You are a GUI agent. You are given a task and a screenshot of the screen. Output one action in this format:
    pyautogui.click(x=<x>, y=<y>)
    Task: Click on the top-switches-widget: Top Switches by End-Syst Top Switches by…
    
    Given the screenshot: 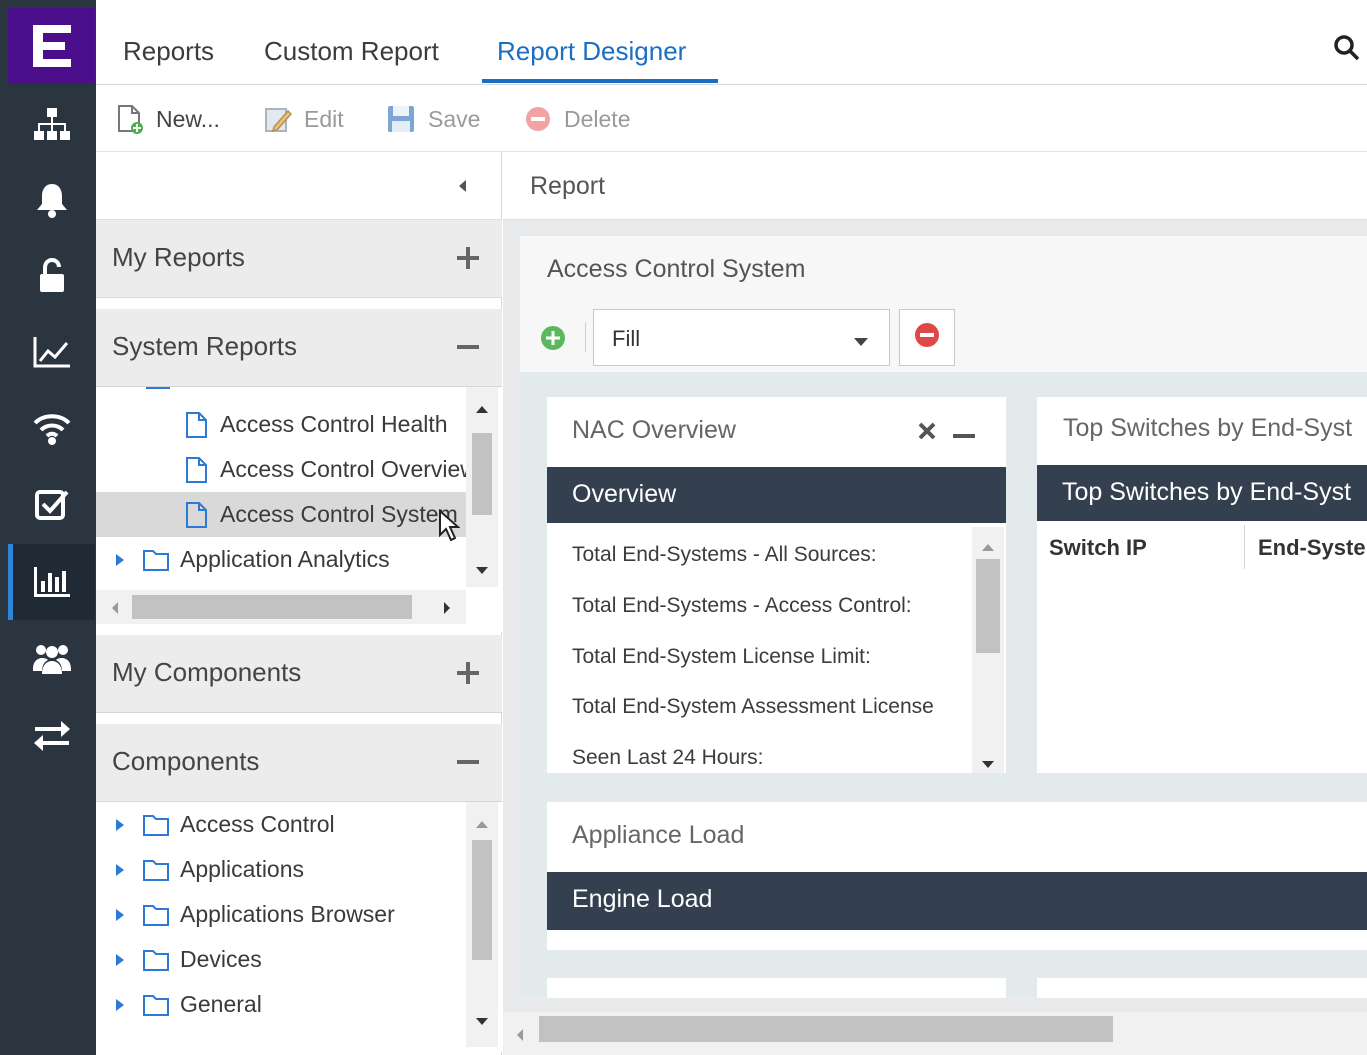 What is the action you would take?
    pyautogui.click(x=1202, y=585)
    